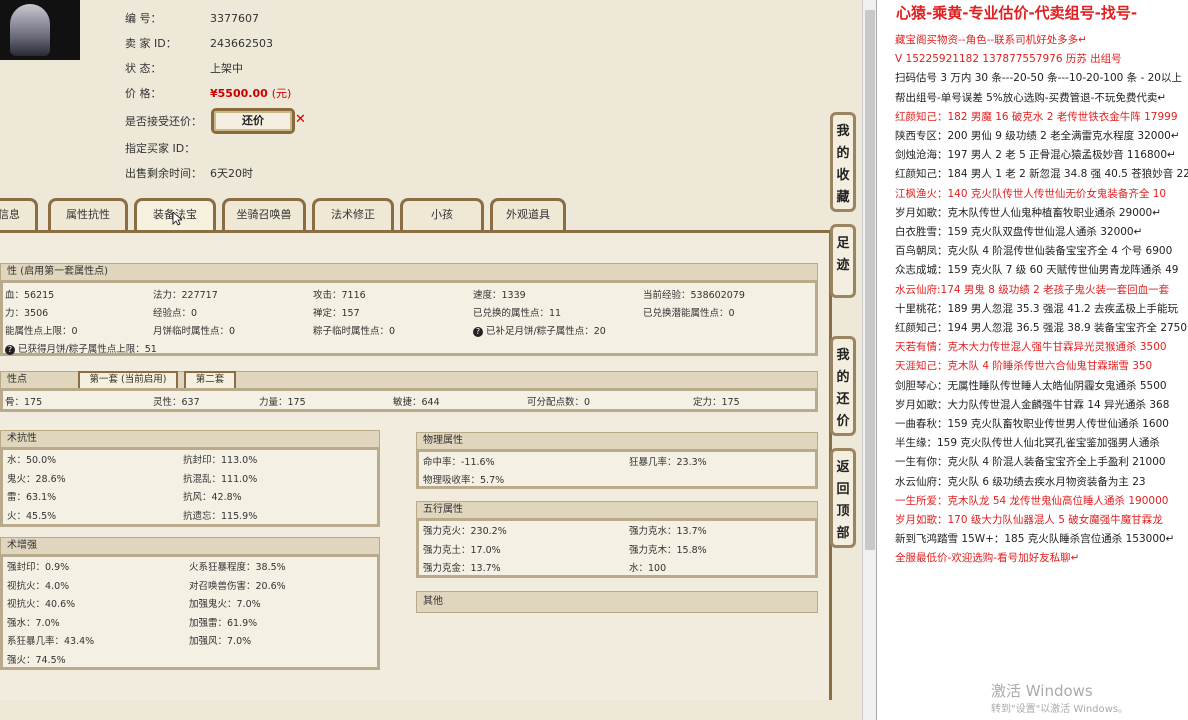 This screenshot has height=720, width=1188. Describe the element at coordinates (32, 497) in the screenshot. I see `resist-cell: 雷：63.1%` at that location.